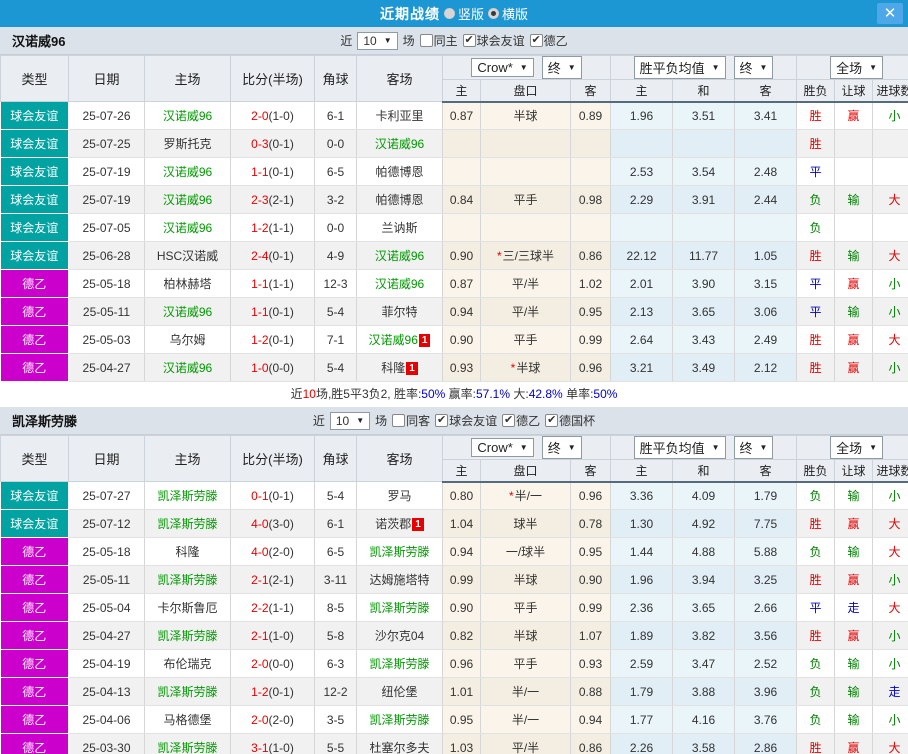  I want to click on col-score: 比分(半场), so click(272, 78).